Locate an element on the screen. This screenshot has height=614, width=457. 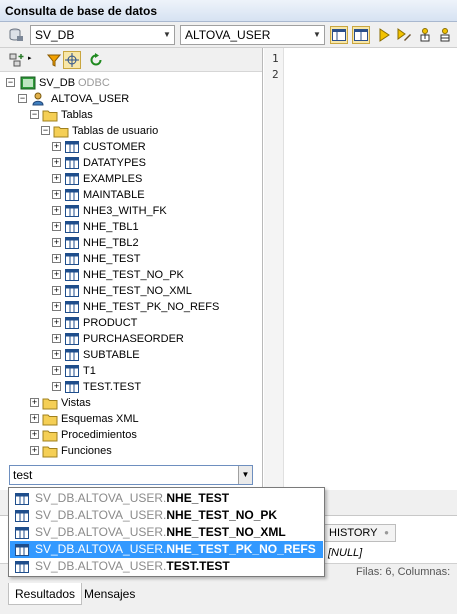
suggestion-item: SV_DB.ALTOVA_USER.TEST.TEST is located at coordinates (166, 566).